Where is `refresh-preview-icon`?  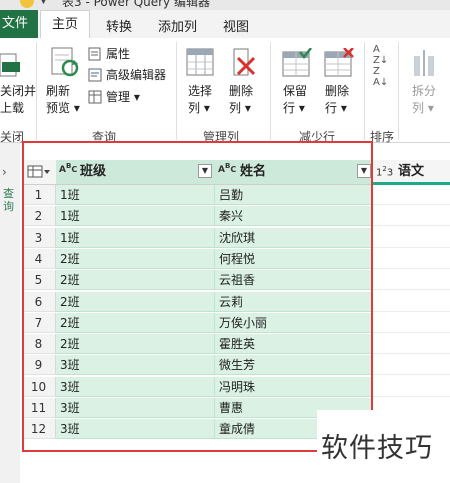
refresh-preview-icon is located at coordinates (66, 63).